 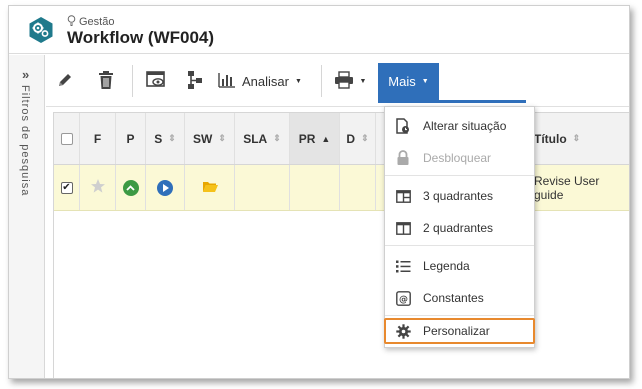 I want to click on column-header-label: F, so click(x=97, y=138).